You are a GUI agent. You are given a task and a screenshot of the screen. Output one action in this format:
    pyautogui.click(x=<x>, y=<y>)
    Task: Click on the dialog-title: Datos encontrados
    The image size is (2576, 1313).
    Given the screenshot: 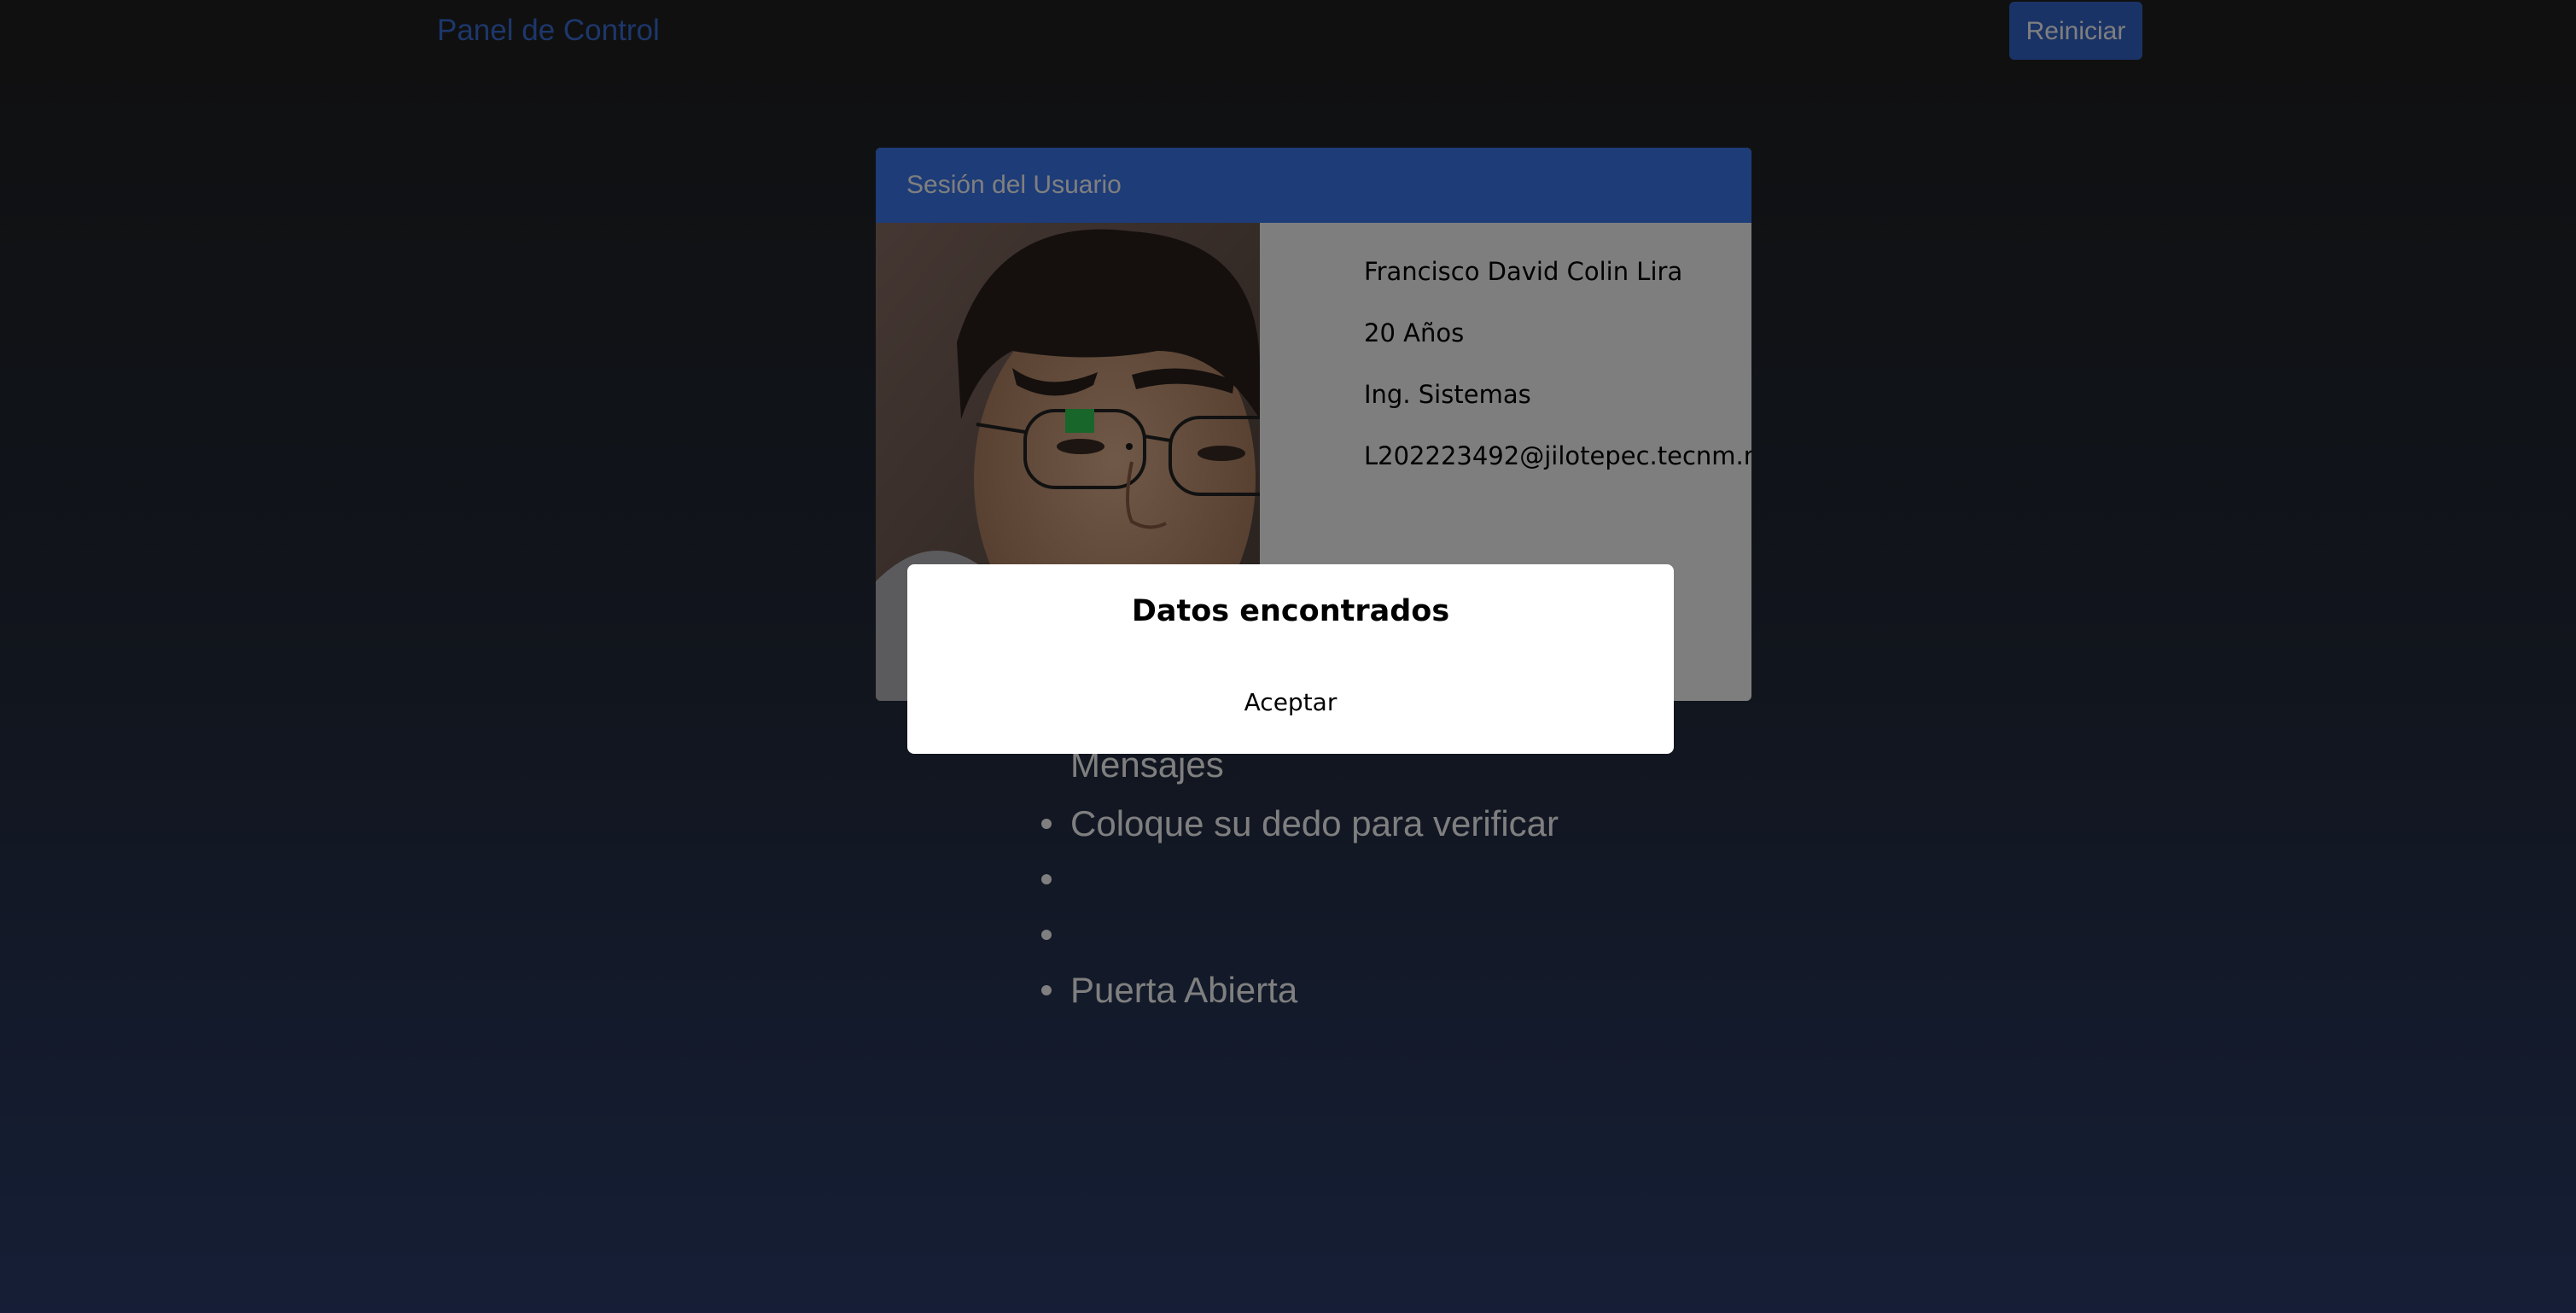 What is the action you would take?
    pyautogui.click(x=1290, y=611)
    